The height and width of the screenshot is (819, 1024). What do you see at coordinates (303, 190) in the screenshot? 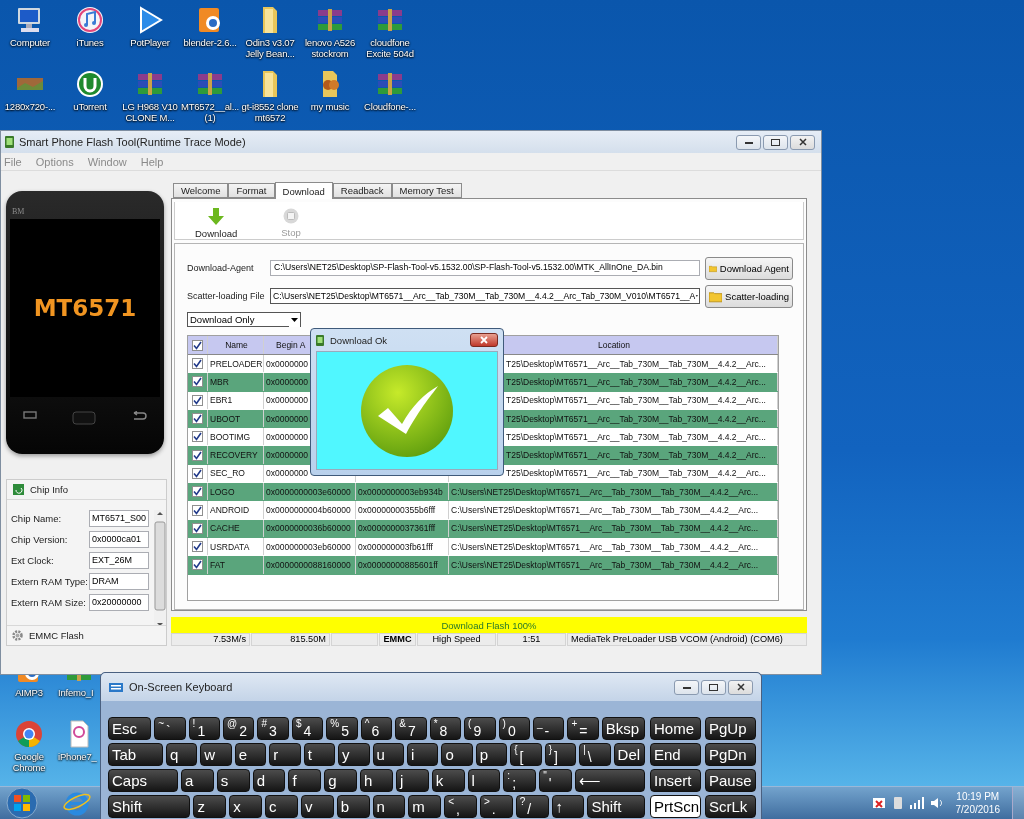
I see `tab: Download` at bounding box center [303, 190].